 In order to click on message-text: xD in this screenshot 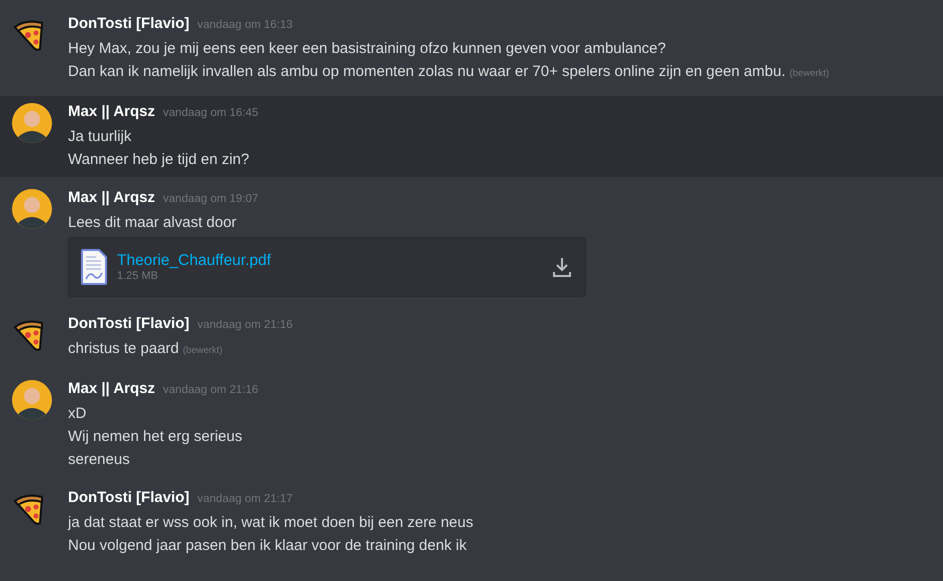, I will do `click(77, 414)`.